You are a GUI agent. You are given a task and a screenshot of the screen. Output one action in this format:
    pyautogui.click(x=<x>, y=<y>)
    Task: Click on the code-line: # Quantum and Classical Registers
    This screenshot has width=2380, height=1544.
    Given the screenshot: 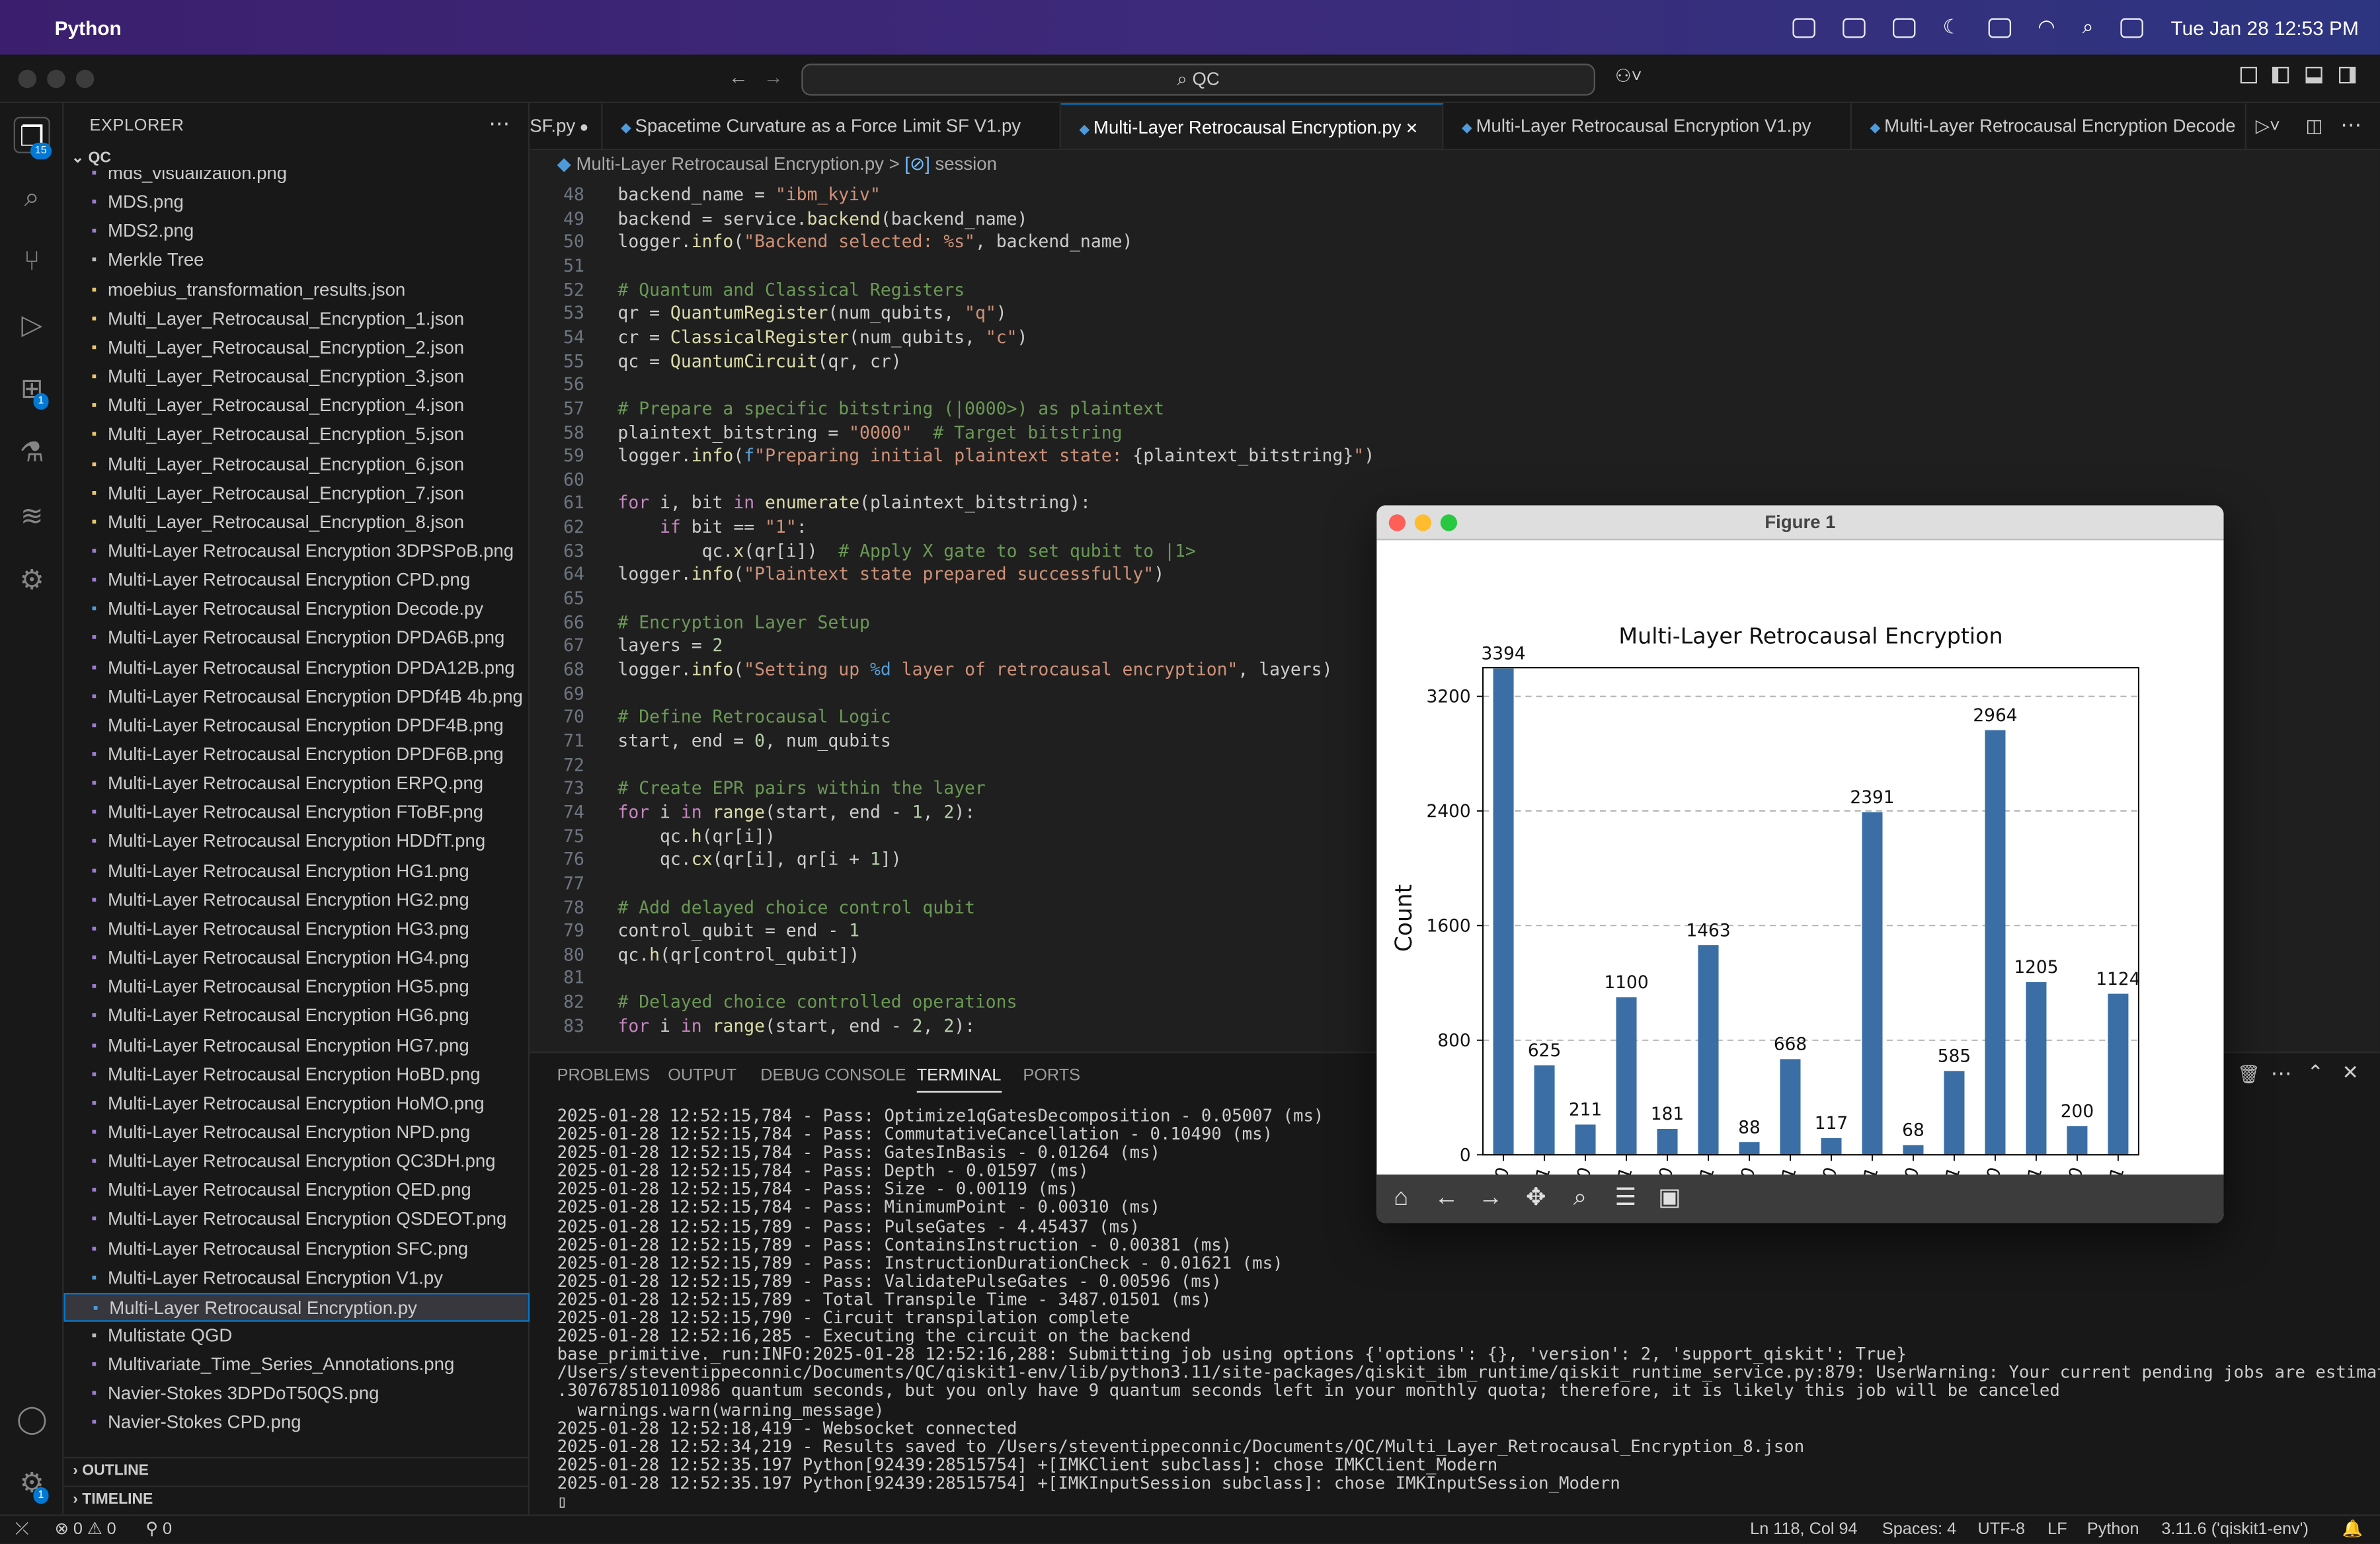 What is the action you would take?
    pyautogui.click(x=791, y=289)
    